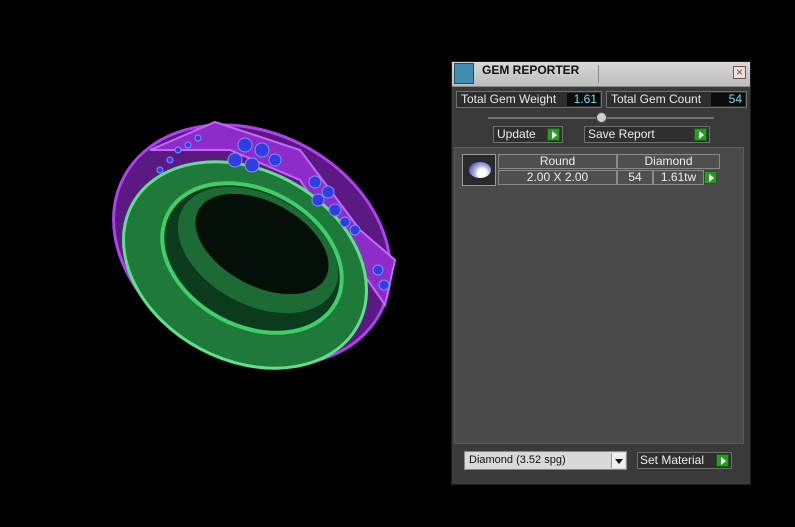 This screenshot has width=795, height=527. Describe the element at coordinates (583, 99) in the screenshot. I see `total-gem-weight-value: 1.61` at that location.